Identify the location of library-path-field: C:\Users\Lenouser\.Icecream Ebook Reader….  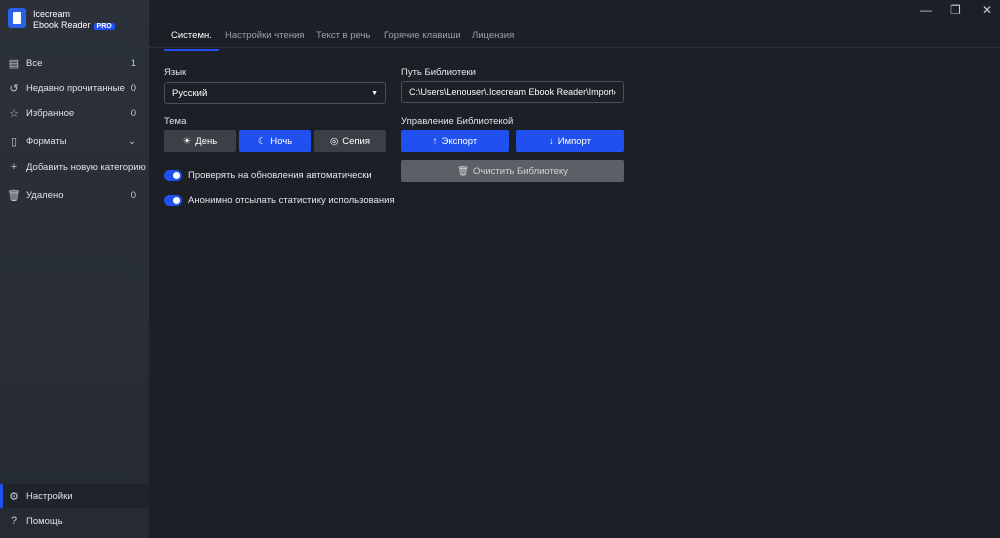
(512, 92).